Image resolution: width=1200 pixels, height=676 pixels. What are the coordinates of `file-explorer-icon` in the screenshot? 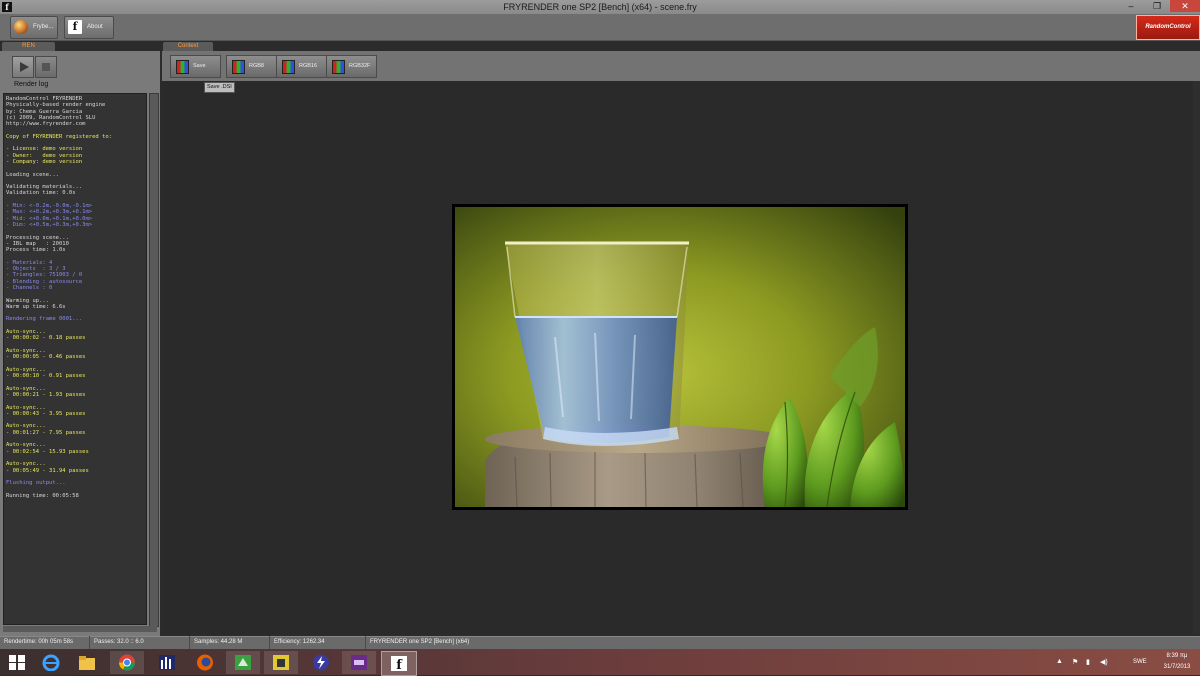 It's located at (87, 663).